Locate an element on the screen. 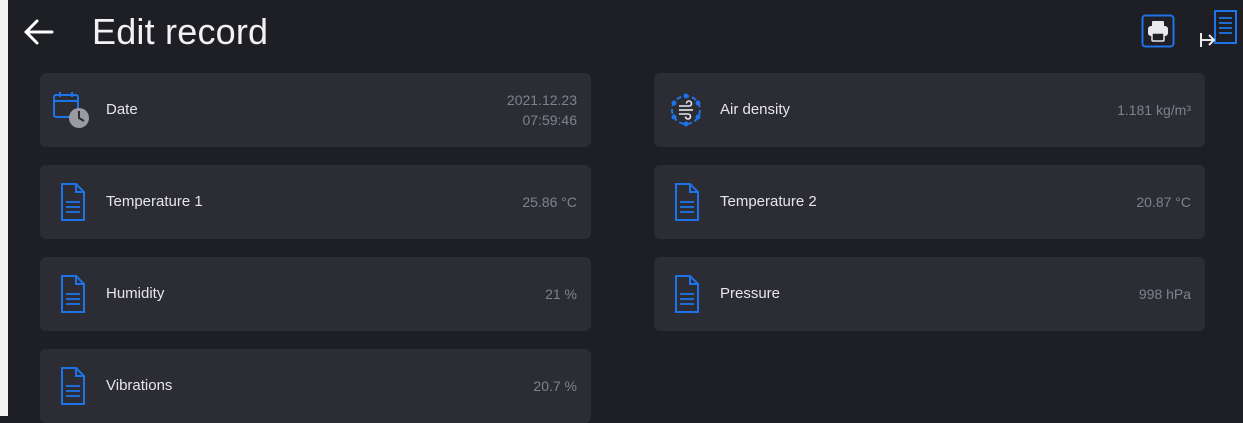 The width and height of the screenshot is (1243, 423). field-temperature-1: Temperature 1 25.86 °C is located at coordinates (315, 202).